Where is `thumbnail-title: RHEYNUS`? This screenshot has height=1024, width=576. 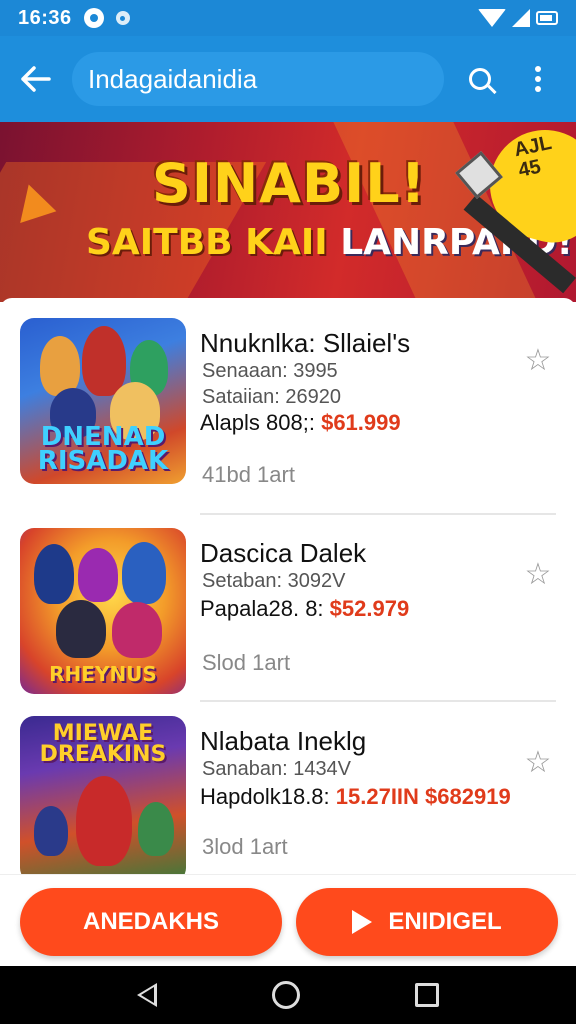
thumbnail-title: RHEYNUS is located at coordinates (103, 674).